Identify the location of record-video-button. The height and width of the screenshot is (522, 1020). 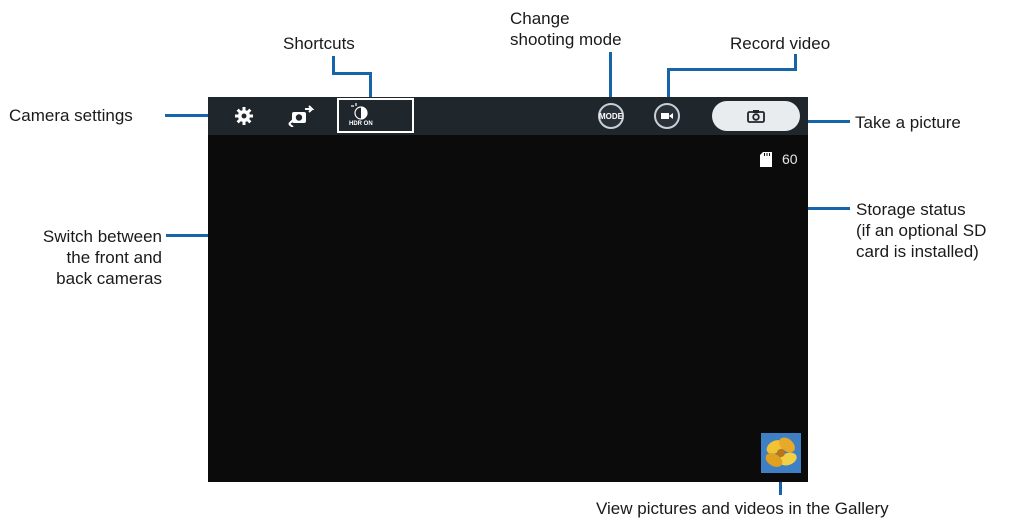
(667, 116).